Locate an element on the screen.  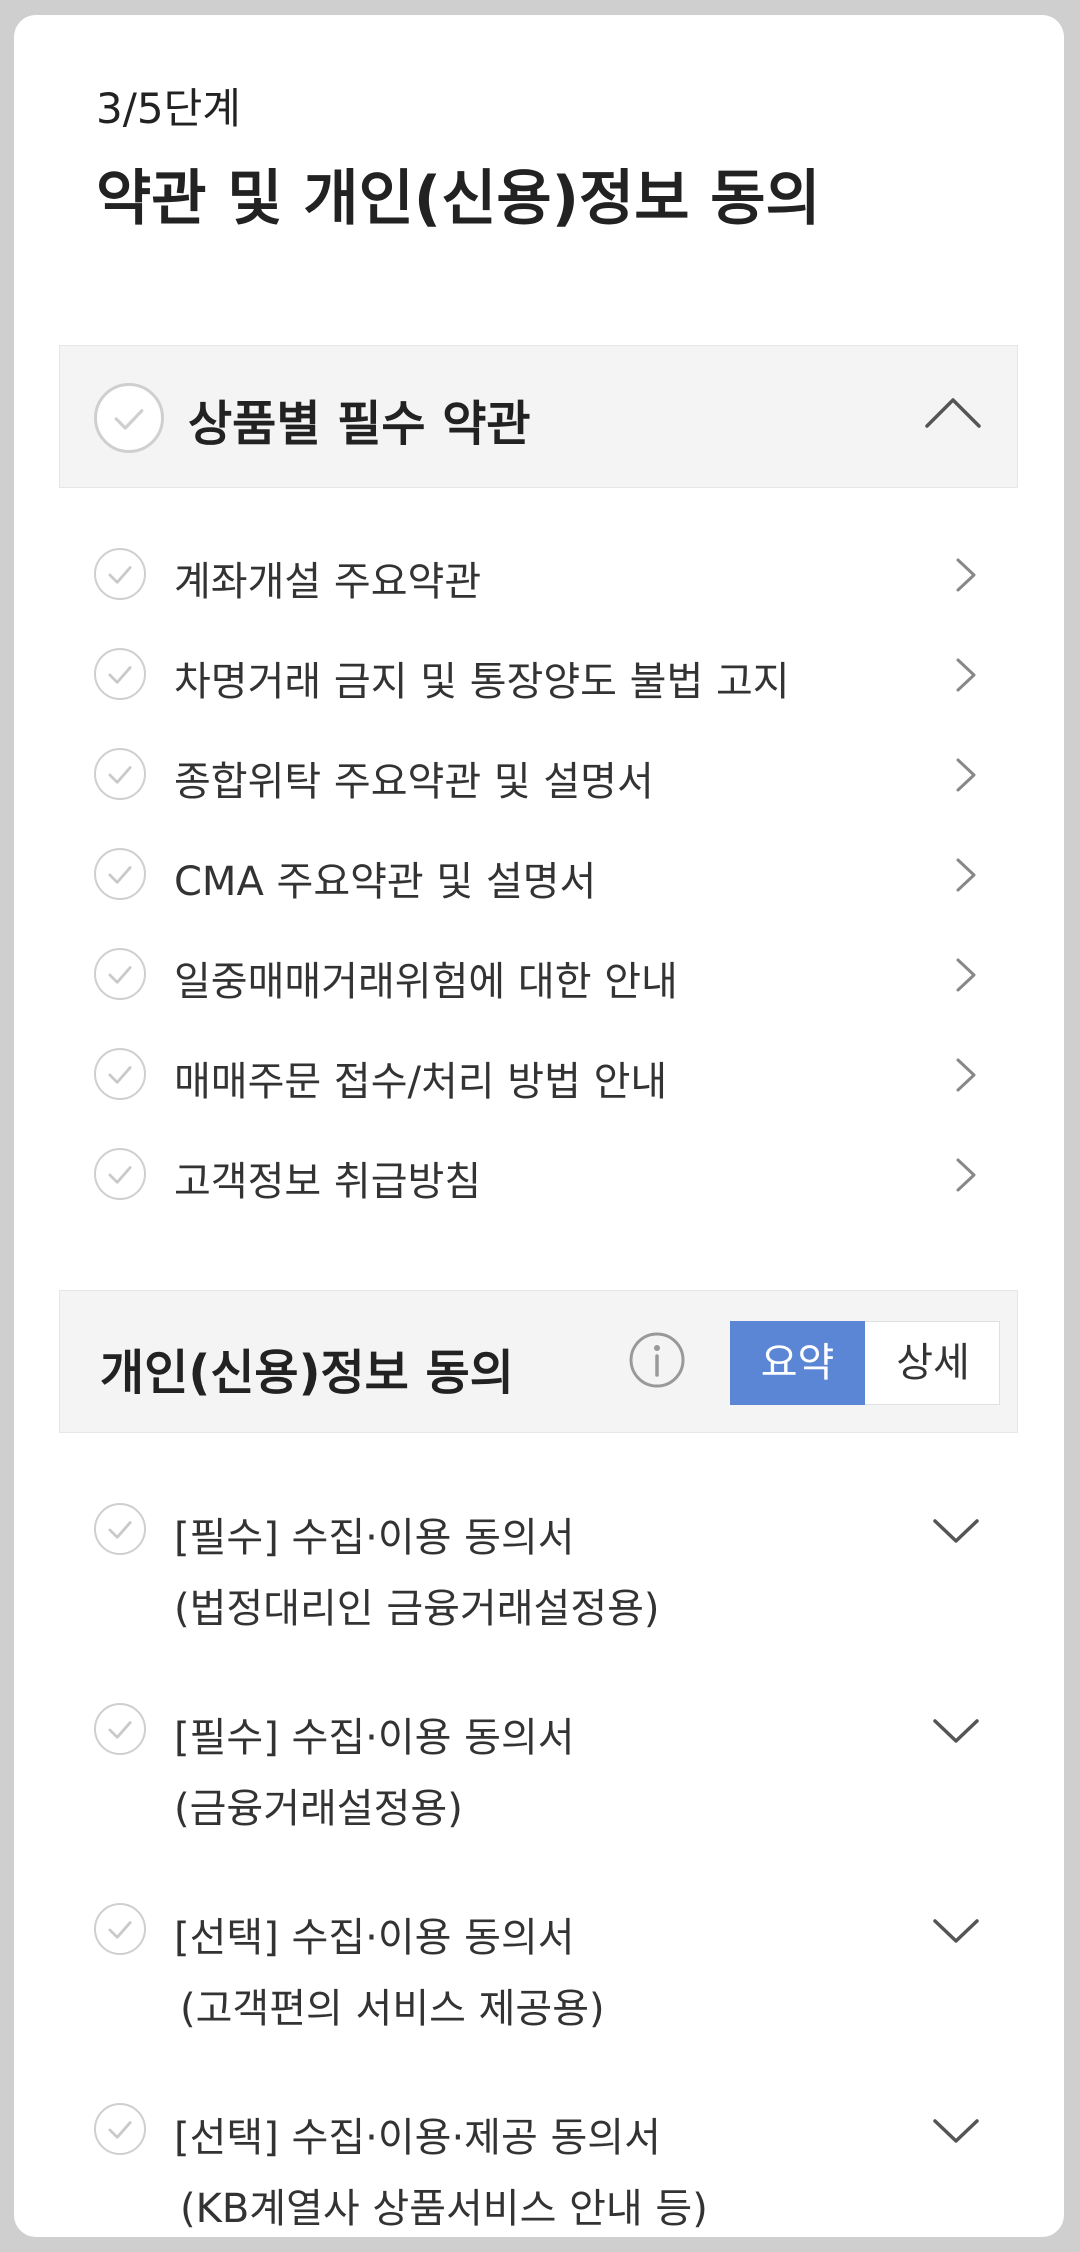
consent-row-2: [선택] 수집·이용 동의서 (고객편의 서비스 제공용) is located at coordinates (539, 1988).